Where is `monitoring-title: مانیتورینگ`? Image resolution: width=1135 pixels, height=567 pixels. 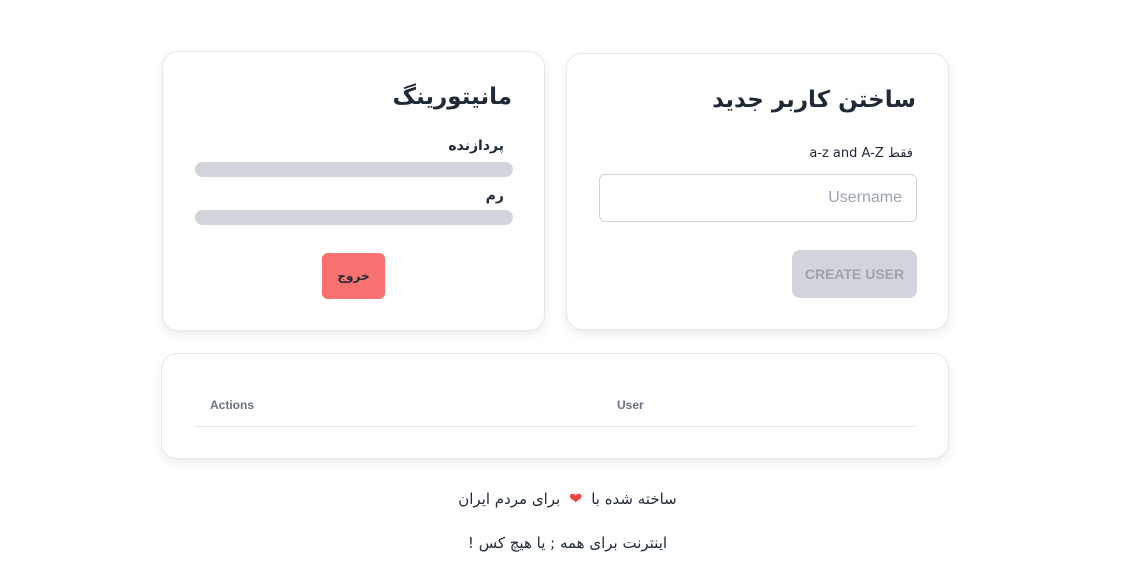
monitoring-title: مانیتورینگ is located at coordinates (452, 97).